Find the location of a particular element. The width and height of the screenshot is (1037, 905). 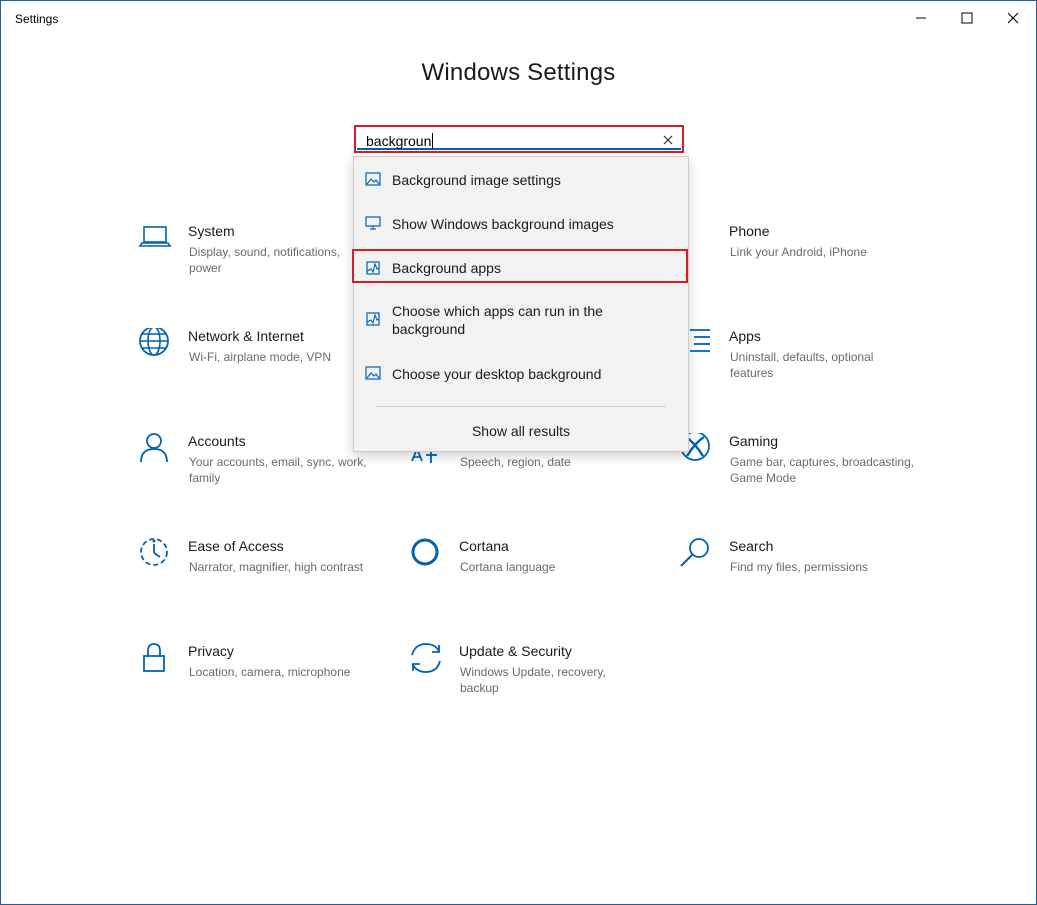

settings-search-box: backgroun is located at coordinates (519, 139).